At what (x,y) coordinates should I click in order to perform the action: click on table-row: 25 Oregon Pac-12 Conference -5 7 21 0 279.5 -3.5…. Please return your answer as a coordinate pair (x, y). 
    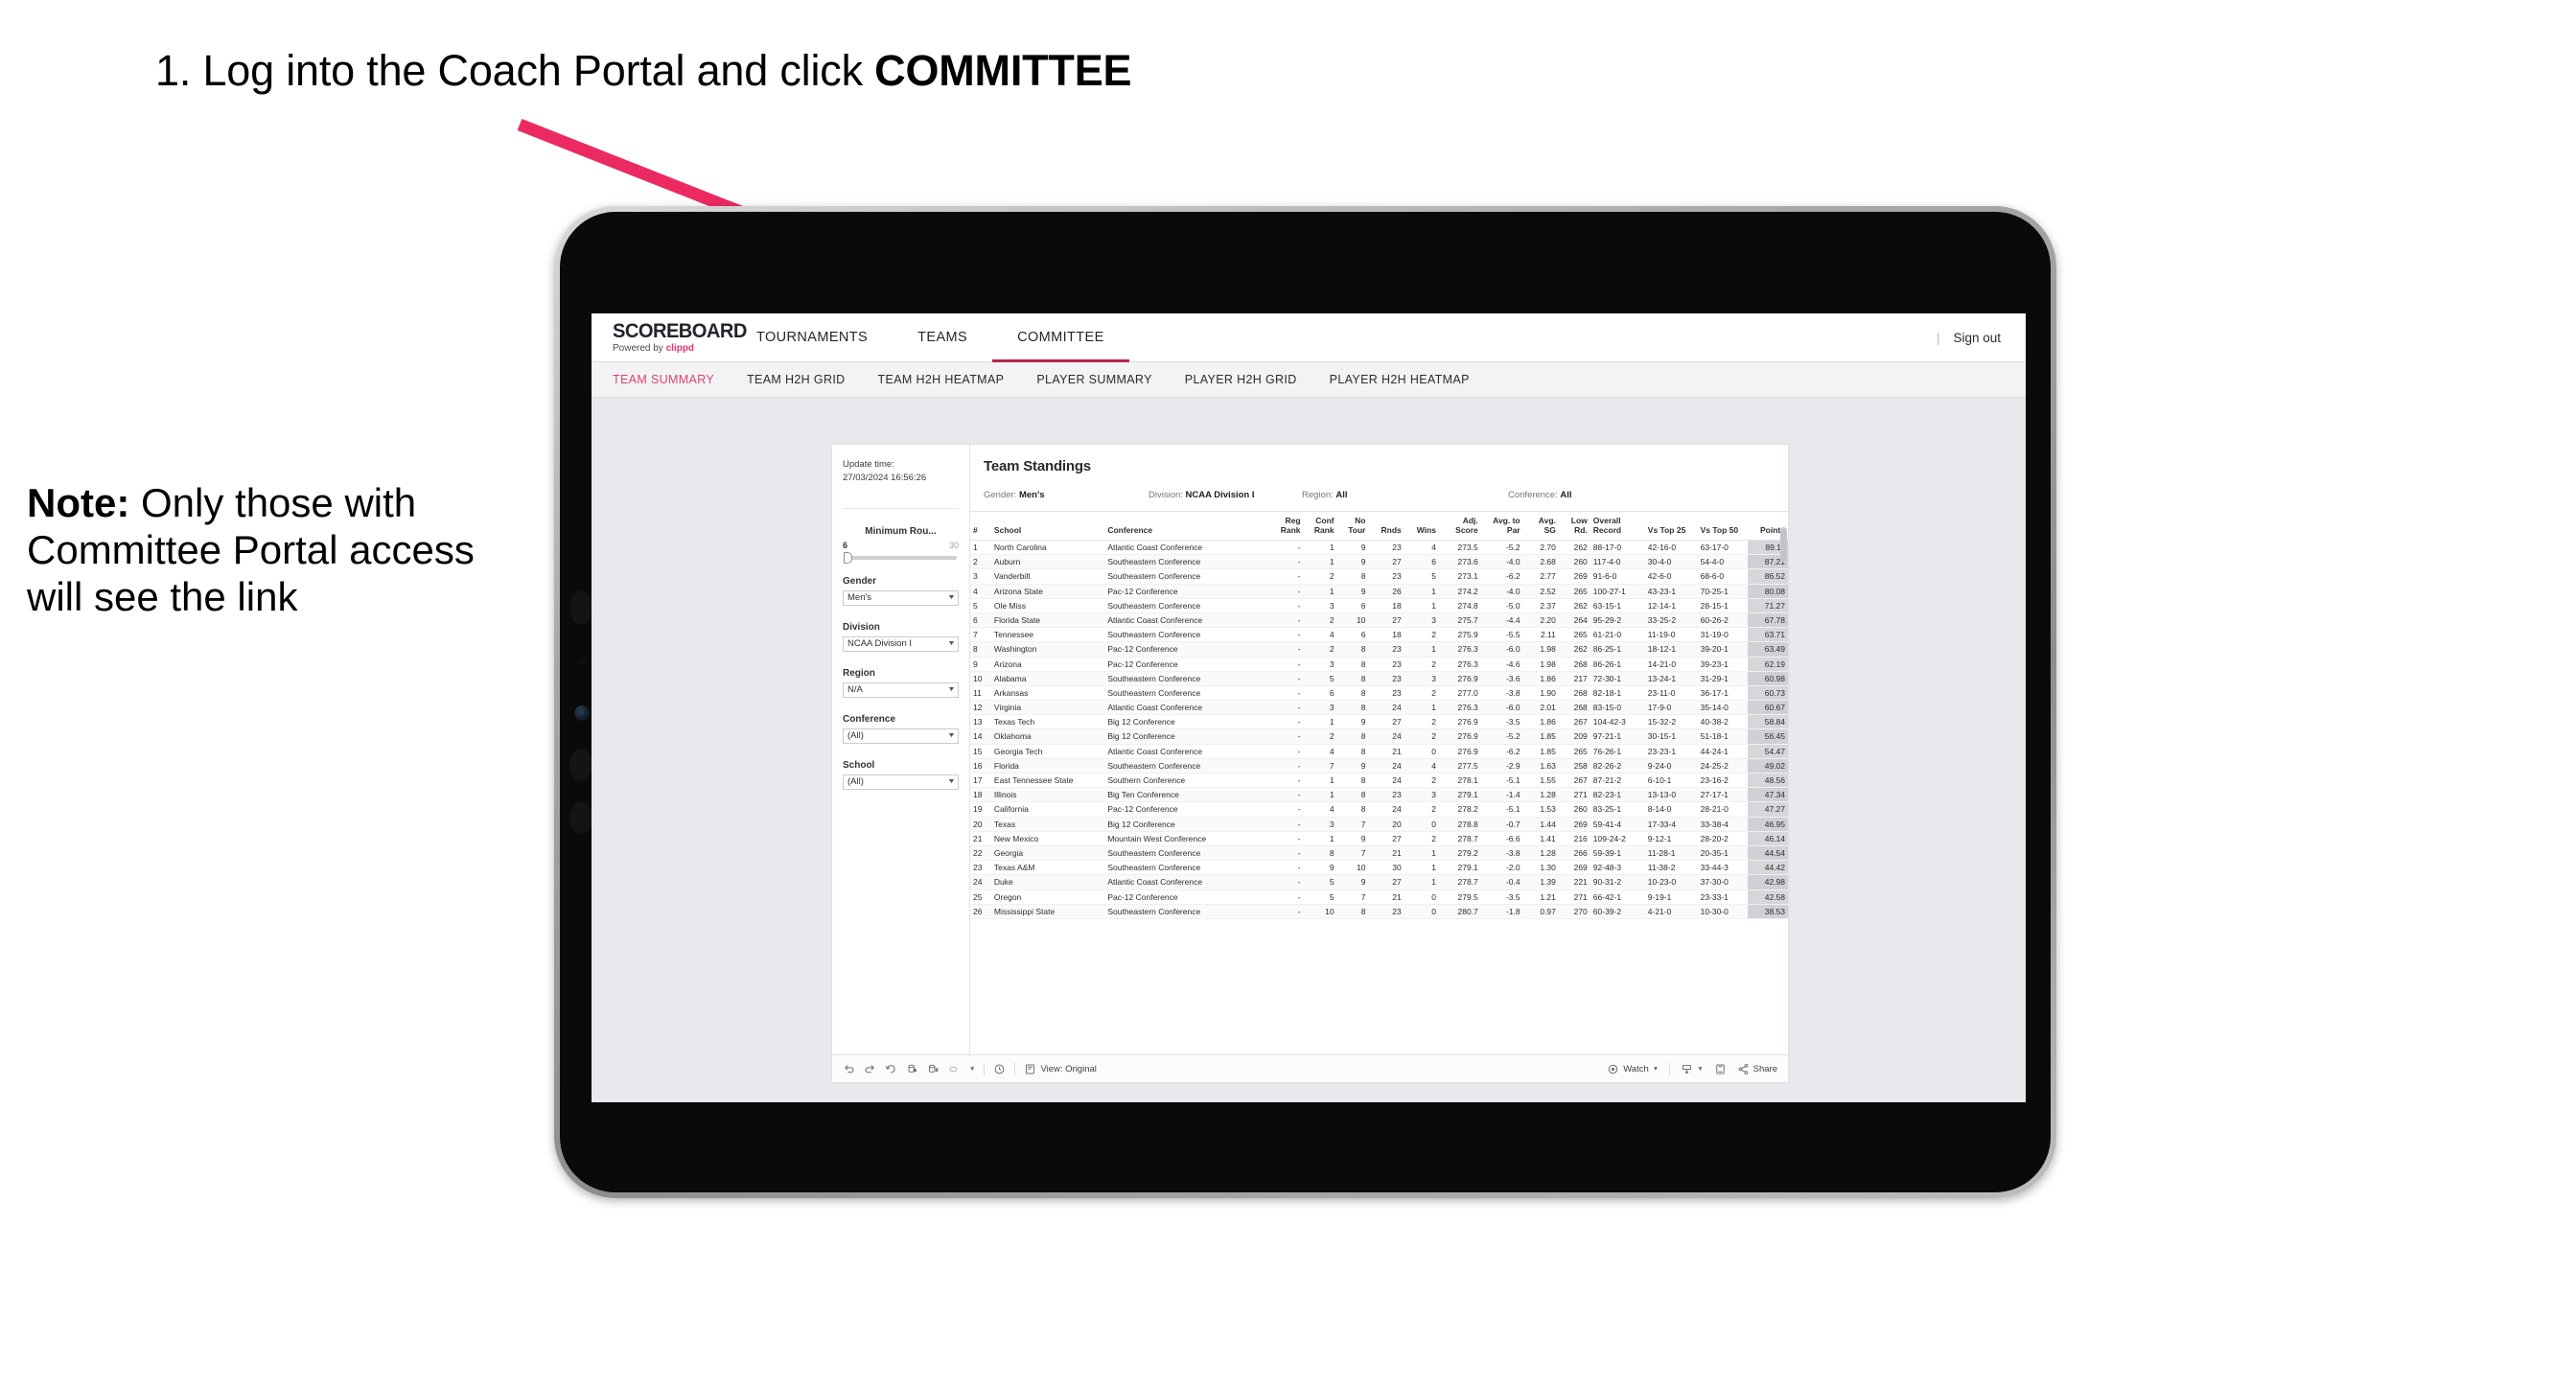
    Looking at the image, I should click on (1379, 897).